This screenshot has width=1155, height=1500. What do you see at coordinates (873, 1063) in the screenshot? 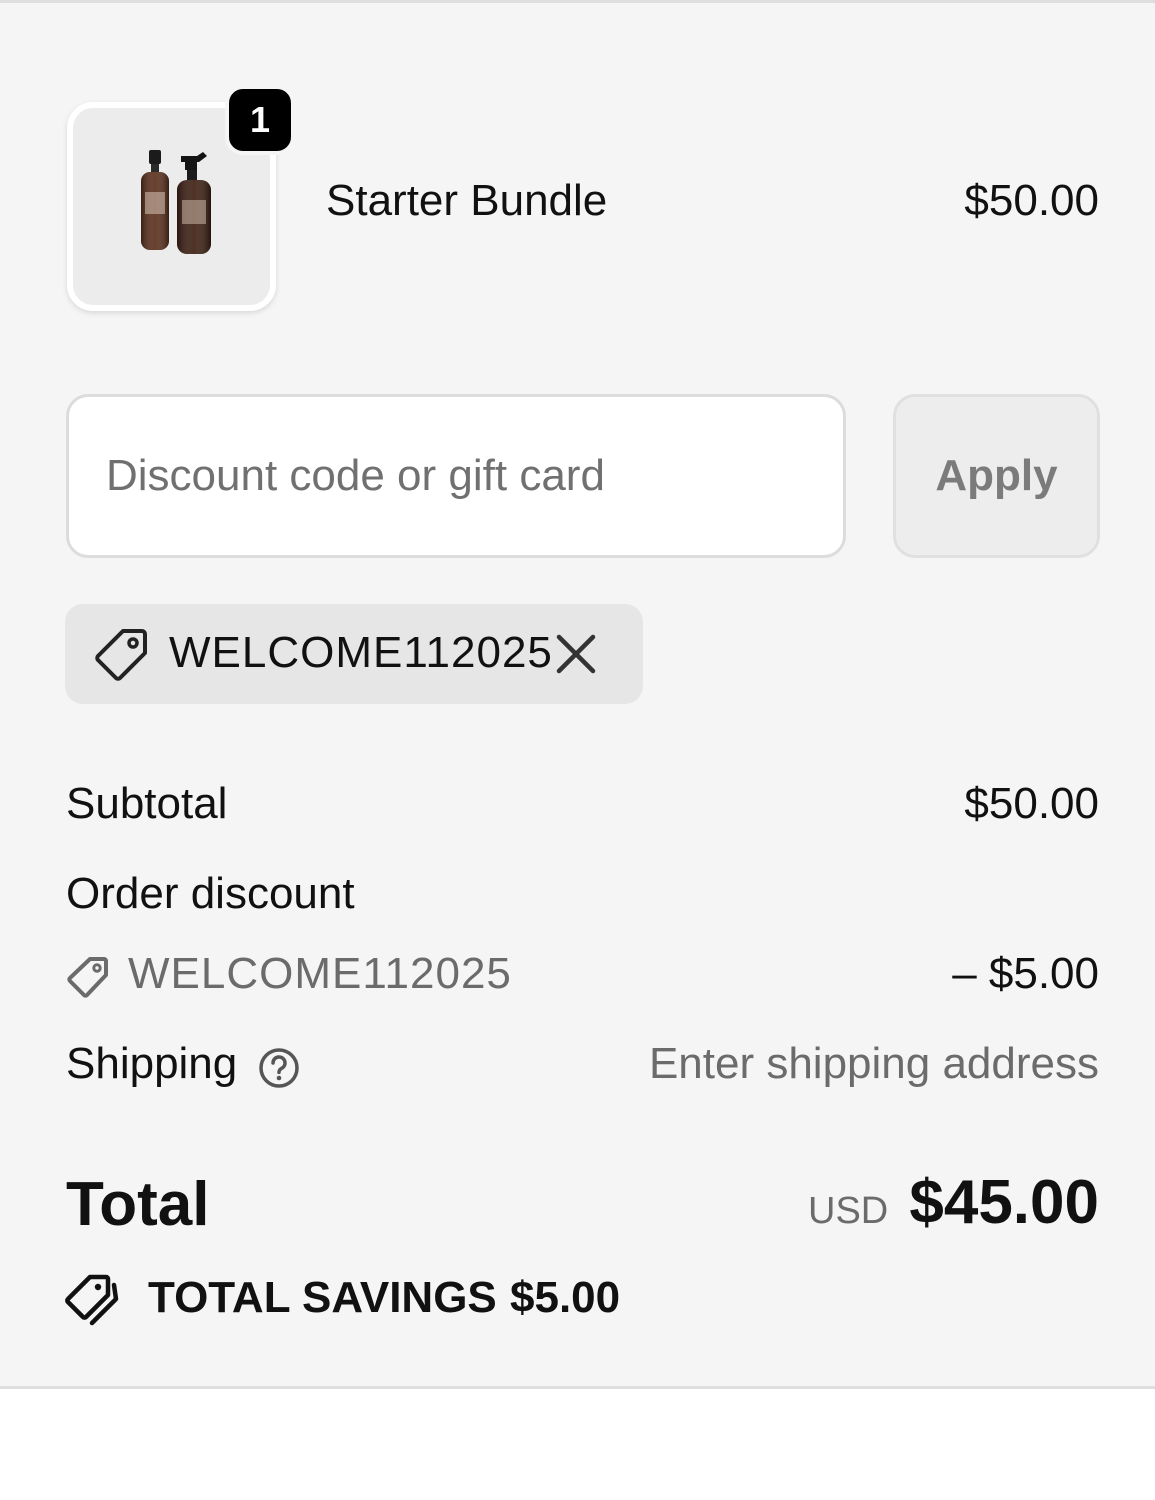
I see `shipping-value: Enter shipping address` at bounding box center [873, 1063].